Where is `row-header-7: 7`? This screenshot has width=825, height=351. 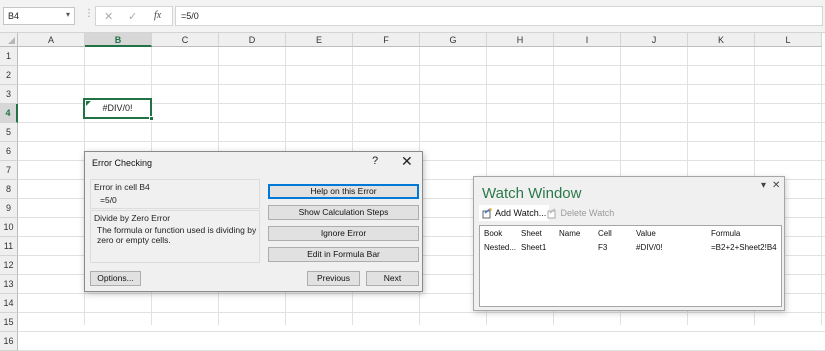 row-header-7: 7 is located at coordinates (9, 170).